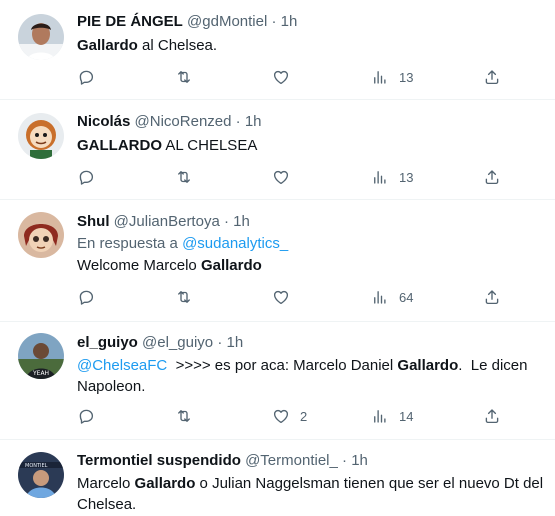  I want to click on avatar-shirt-text: YEAH, so click(40, 373).